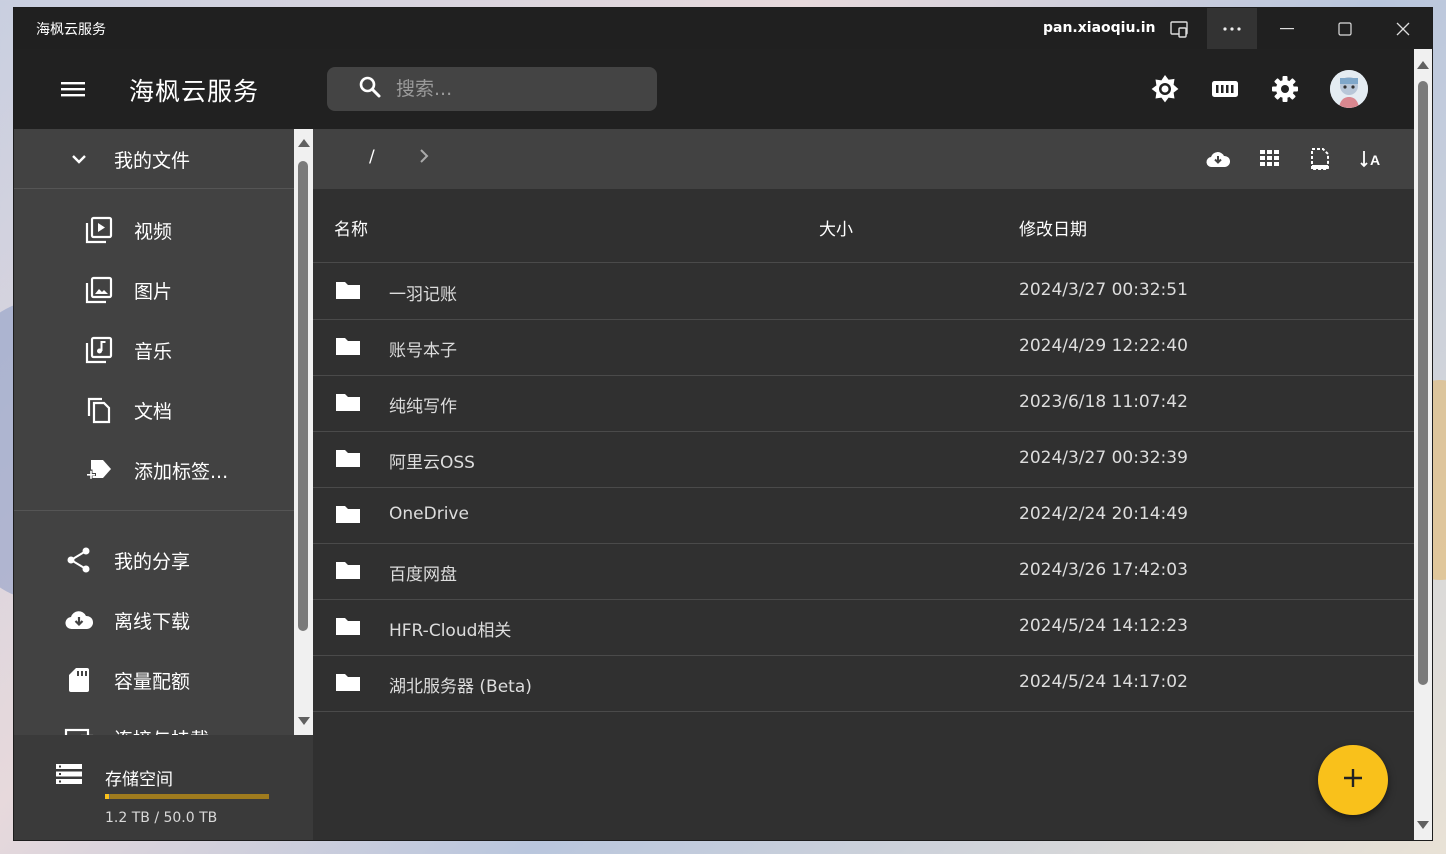 The image size is (1446, 854). I want to click on sidebar-item-label: 我的分享, so click(152, 561).